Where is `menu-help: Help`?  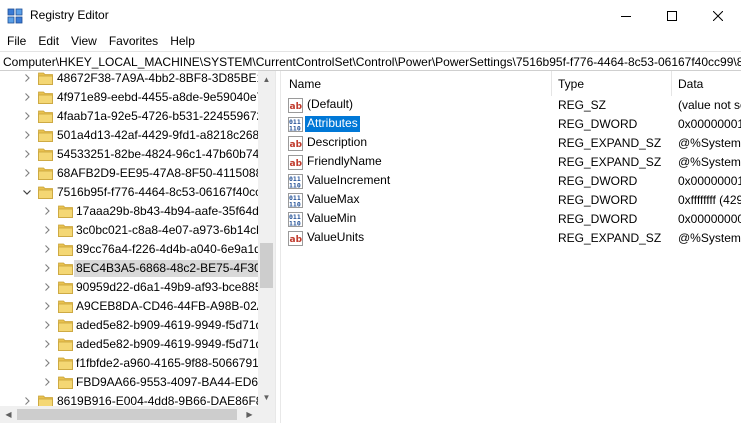
menu-help: Help is located at coordinates (182, 41).